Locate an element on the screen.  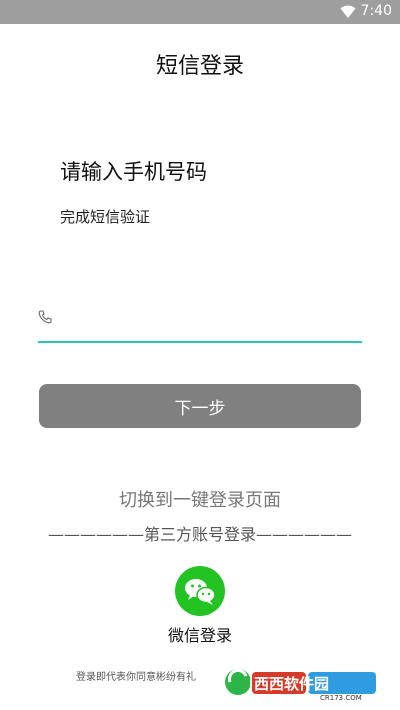
switch-one-click-login-link: 切换到一键登录页面 is located at coordinates (200, 499).